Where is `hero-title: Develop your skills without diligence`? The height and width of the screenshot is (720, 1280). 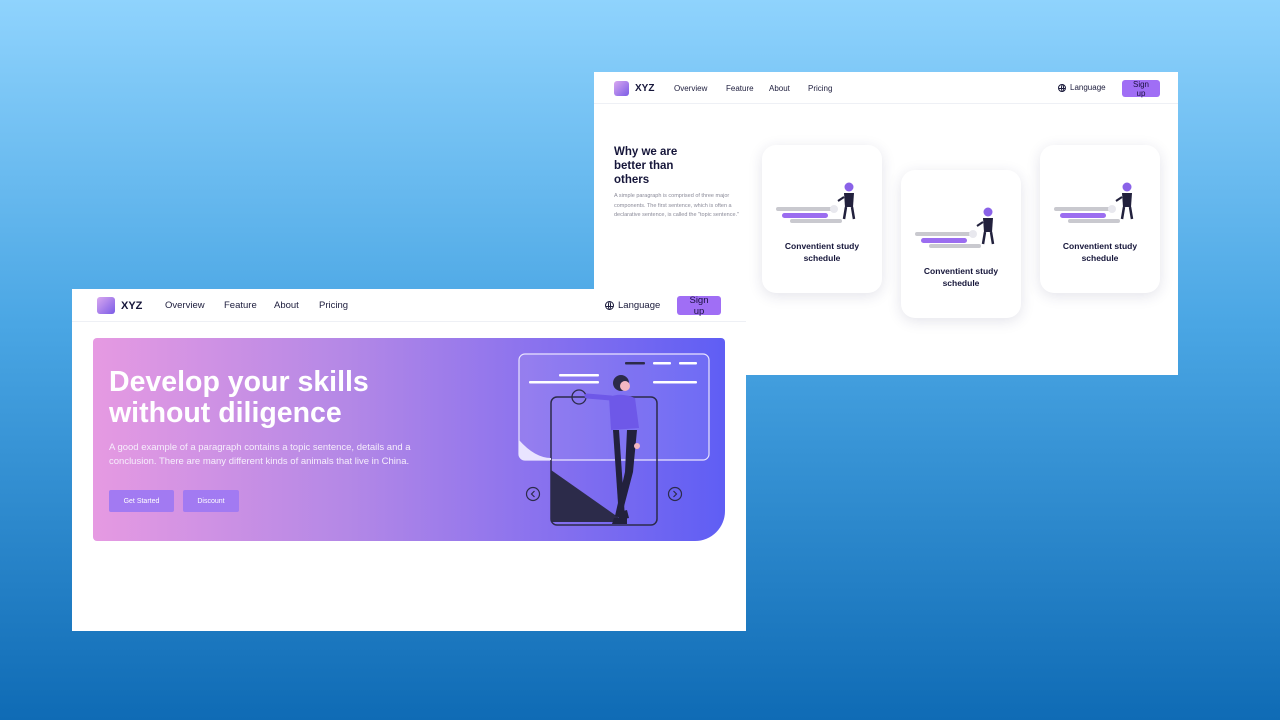 hero-title: Develop your skills without diligence is located at coordinates (239, 397).